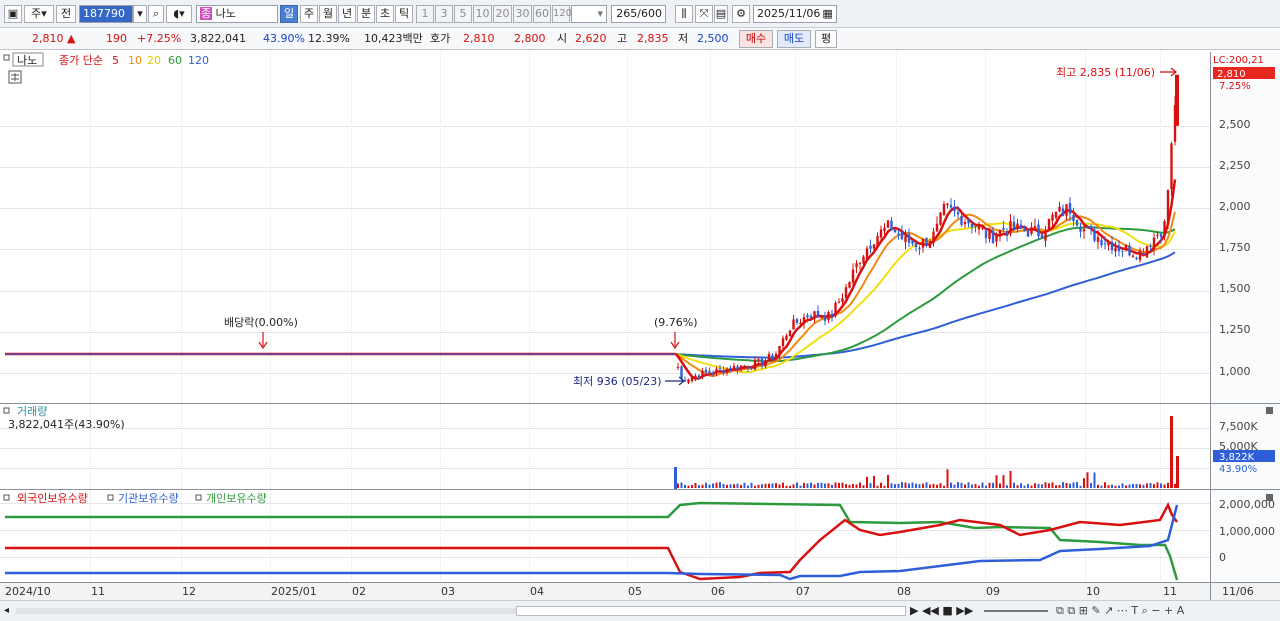 The image size is (1280, 621). I want to click on quote-price: 2,810 ▲, so click(53, 39).